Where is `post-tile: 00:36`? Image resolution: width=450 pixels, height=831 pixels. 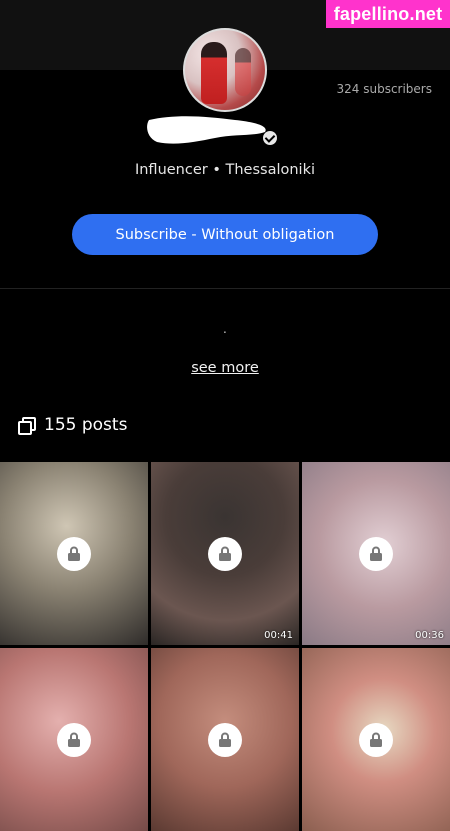 post-tile: 00:36 is located at coordinates (376, 553).